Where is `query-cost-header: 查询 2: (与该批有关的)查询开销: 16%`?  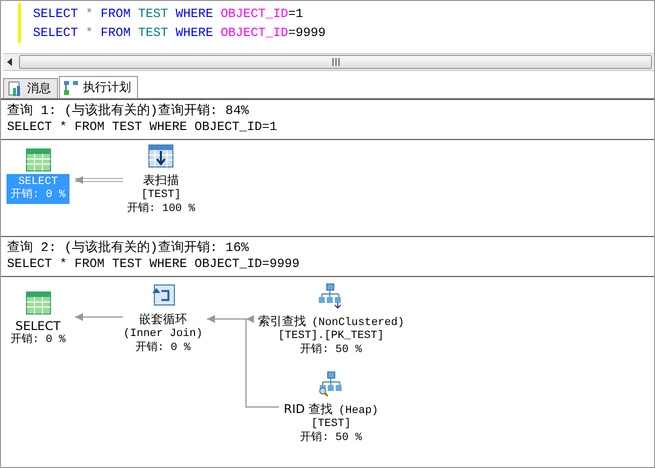 query-cost-header: 查询 2: (与该批有关的)查询开销: 16% is located at coordinates (128, 247).